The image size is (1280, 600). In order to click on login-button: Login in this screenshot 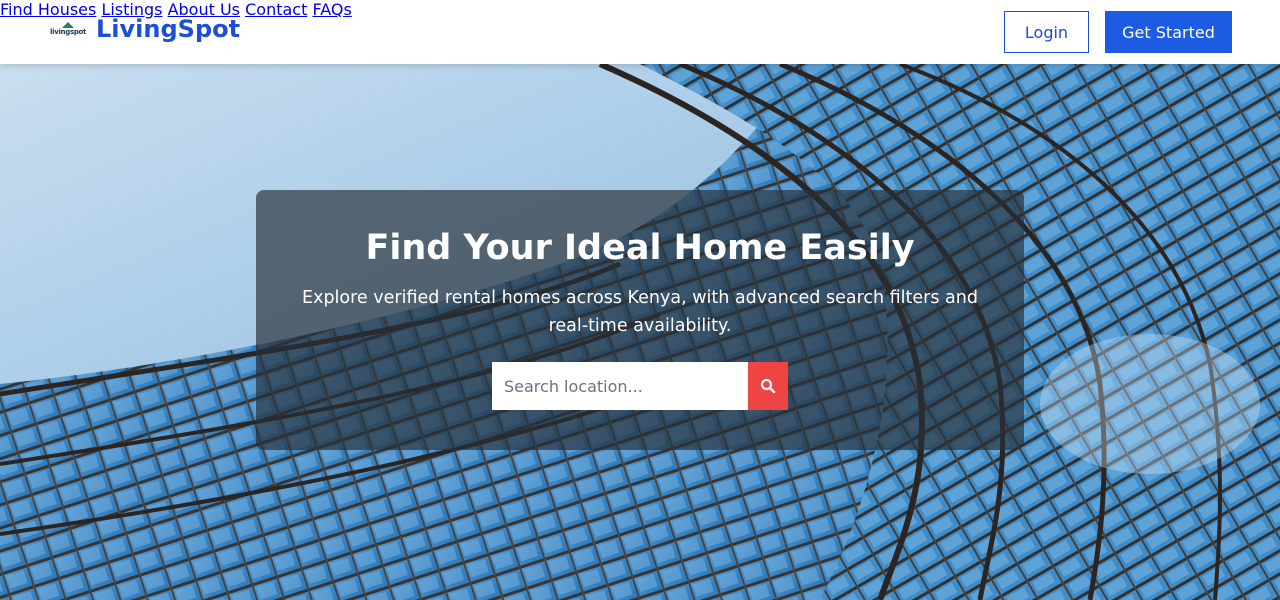, I will do `click(1046, 32)`.